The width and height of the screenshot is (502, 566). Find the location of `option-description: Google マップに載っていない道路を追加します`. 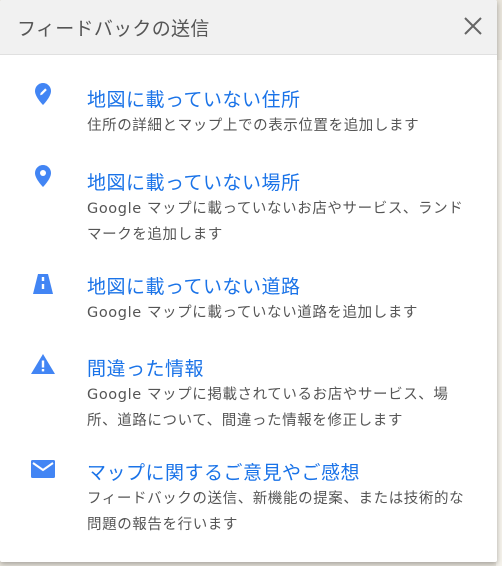

option-description: Google マップに載っていない道路を追加します is located at coordinates (253, 313).